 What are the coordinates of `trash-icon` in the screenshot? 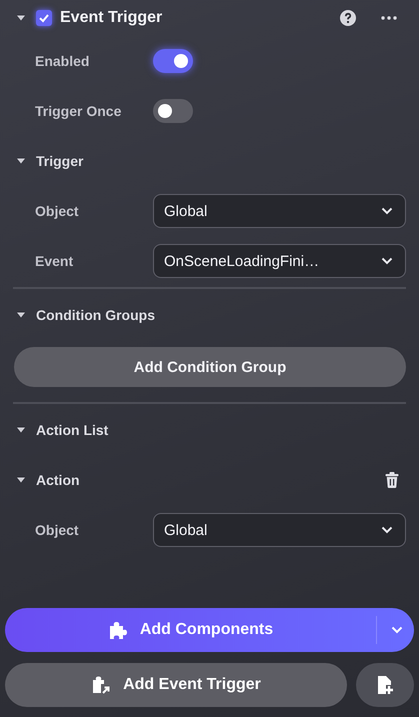 It's located at (392, 480).